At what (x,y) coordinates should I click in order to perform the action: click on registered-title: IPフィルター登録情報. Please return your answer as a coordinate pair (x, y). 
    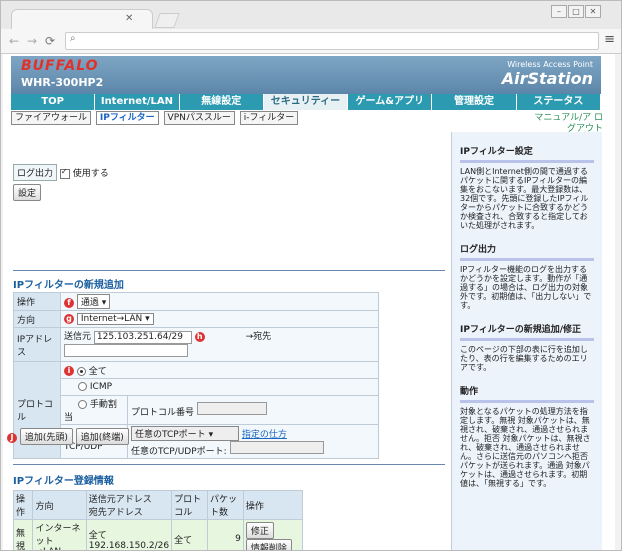
    Looking at the image, I should click on (63, 481).